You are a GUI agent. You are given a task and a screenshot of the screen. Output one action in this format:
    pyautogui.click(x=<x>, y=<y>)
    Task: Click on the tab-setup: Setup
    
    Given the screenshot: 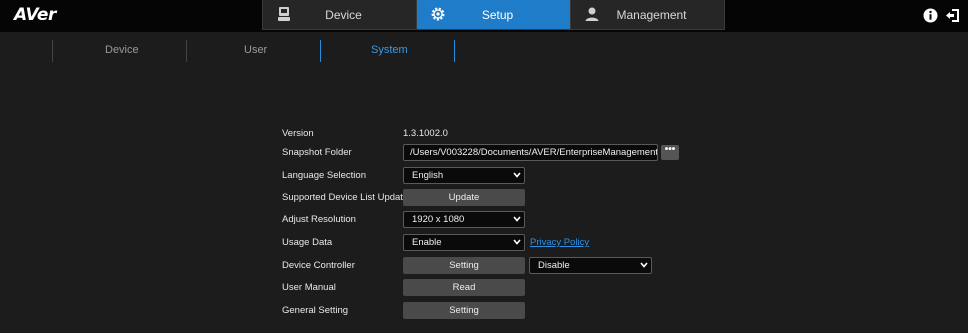 What is the action you would take?
    pyautogui.click(x=493, y=14)
    